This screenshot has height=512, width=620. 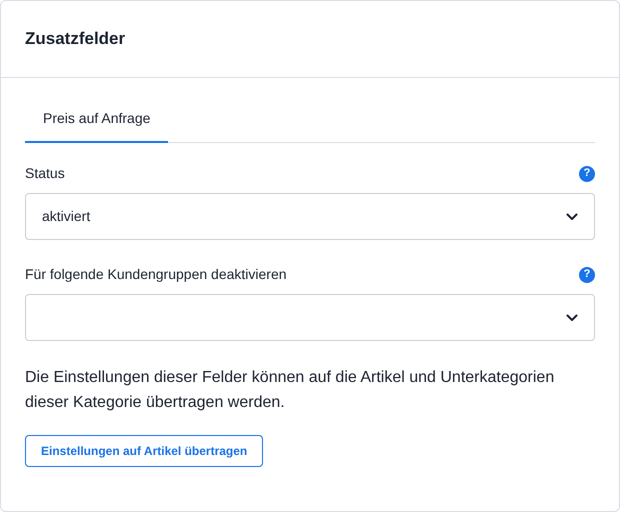 What do you see at coordinates (75, 39) in the screenshot?
I see `card-title: Zusatzfelder` at bounding box center [75, 39].